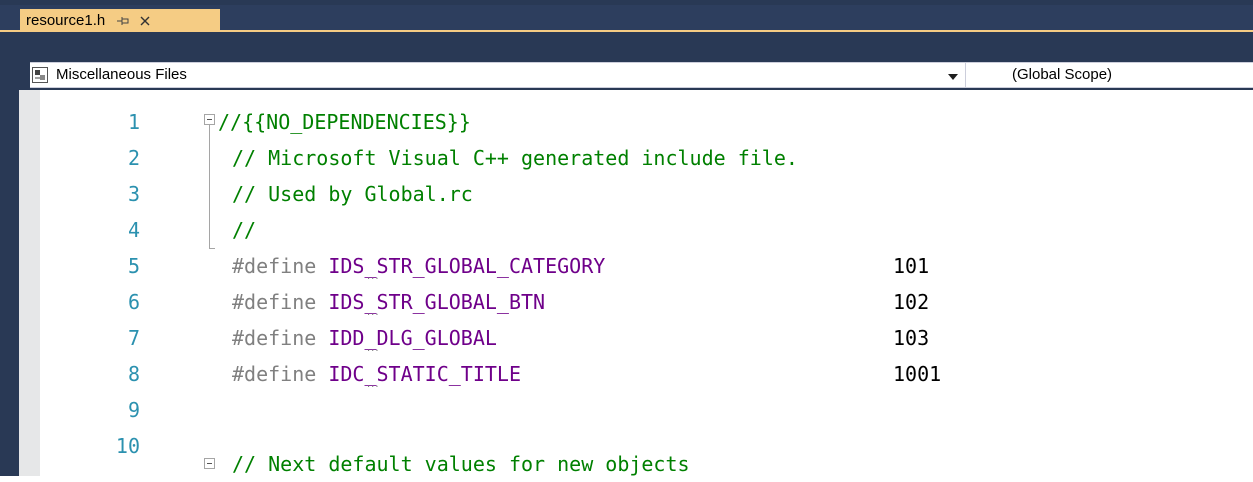  What do you see at coordinates (123, 21) in the screenshot?
I see `pin-icon` at bounding box center [123, 21].